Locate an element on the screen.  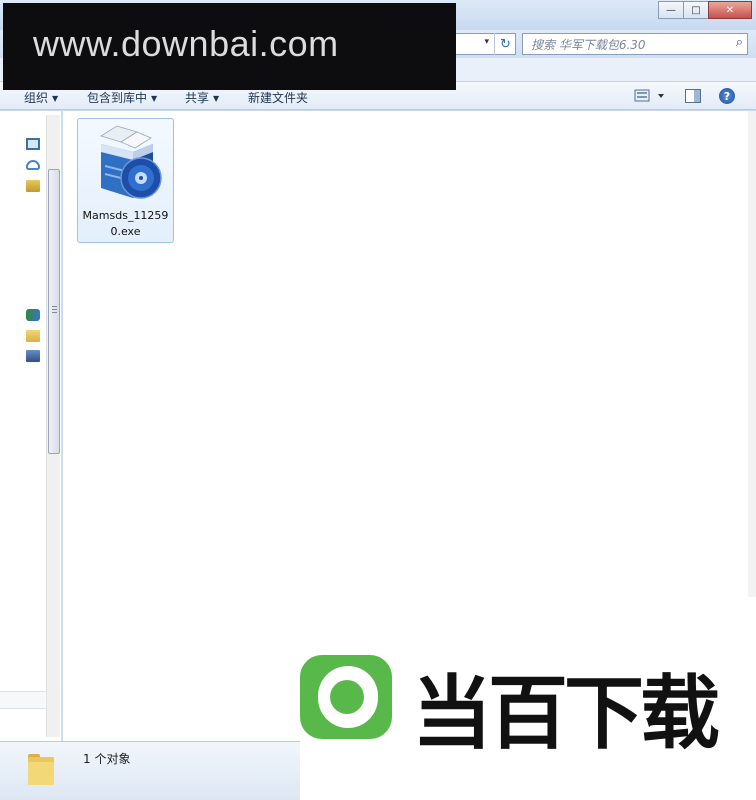
organize-menu: 组织 ▼ is located at coordinates (41, 97).